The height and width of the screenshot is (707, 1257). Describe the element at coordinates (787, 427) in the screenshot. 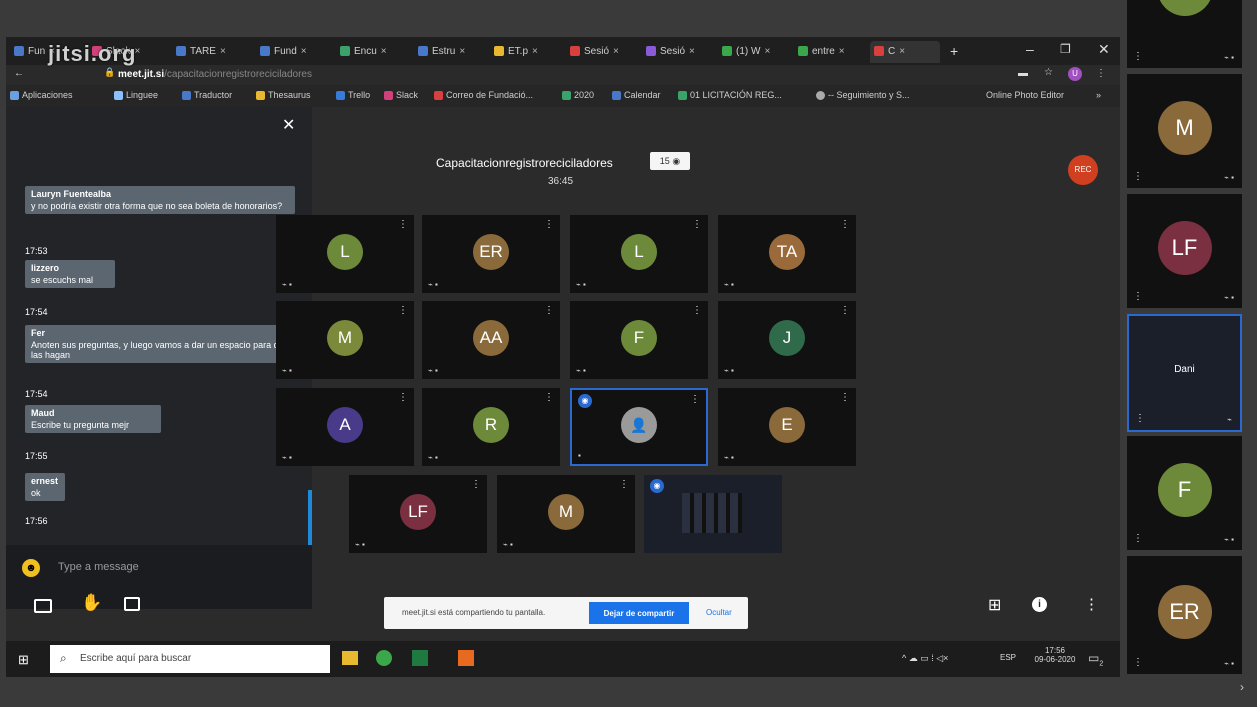

I see `participant-tile: E ⋮ ⌁ ▪` at that location.